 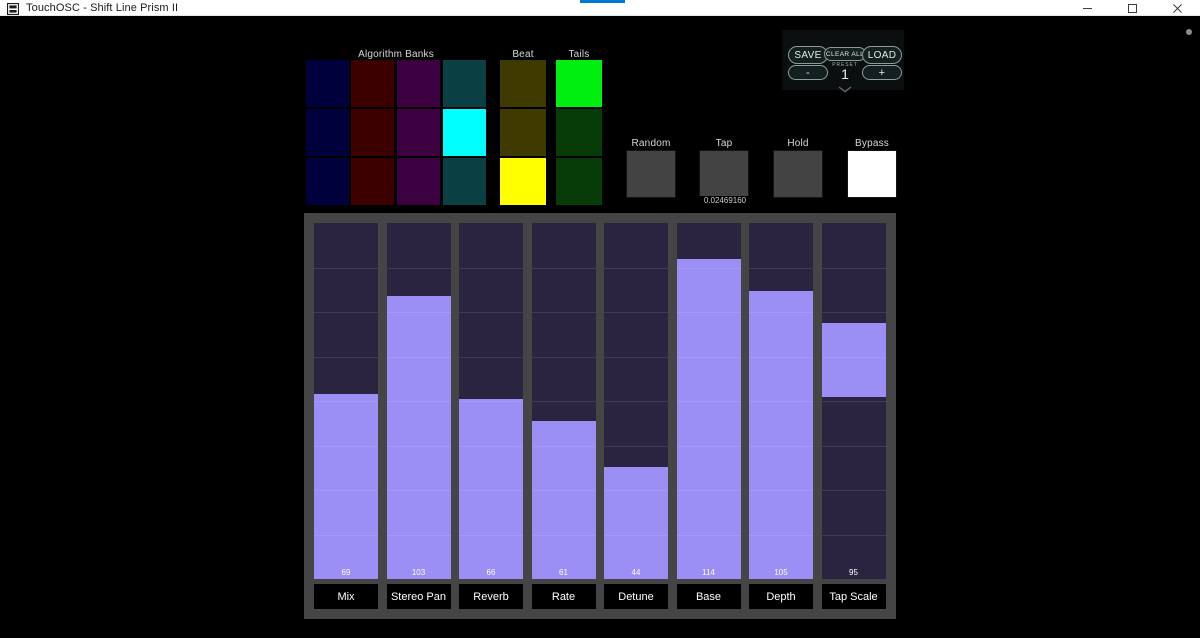 I want to click on clear-all-button: CLEAR ALL, so click(x=845, y=54).